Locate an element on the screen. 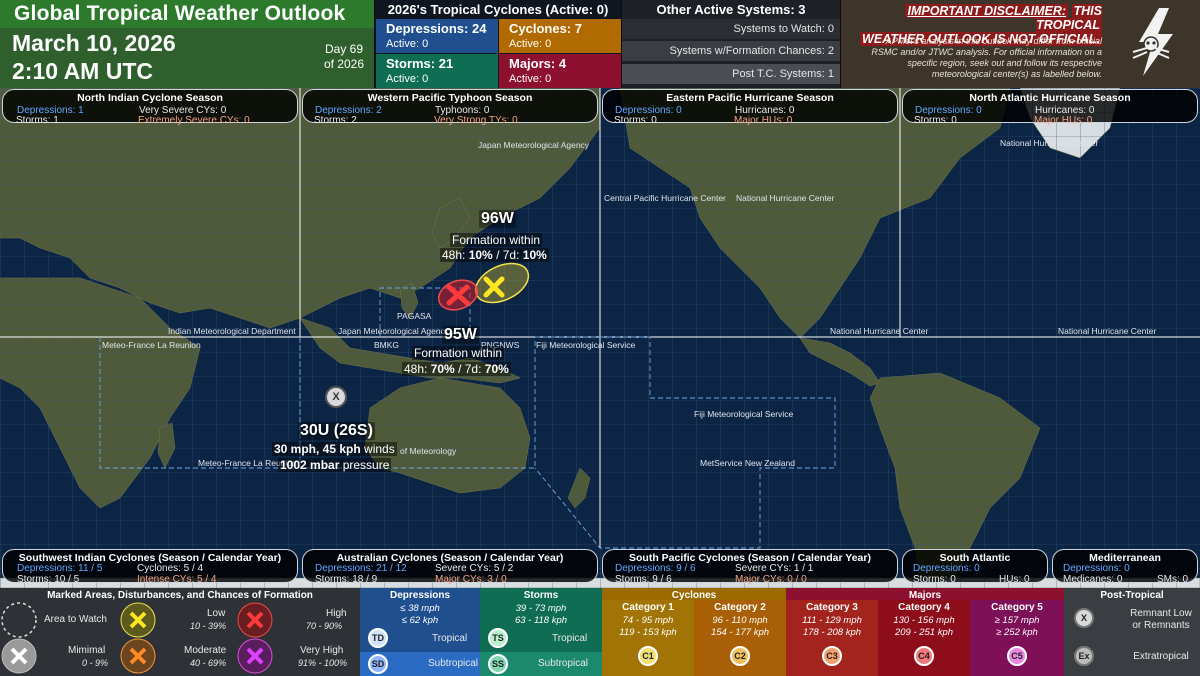 The image size is (1200, 676). summary-depressions-count: Depressions: 24 is located at coordinates (436, 28).